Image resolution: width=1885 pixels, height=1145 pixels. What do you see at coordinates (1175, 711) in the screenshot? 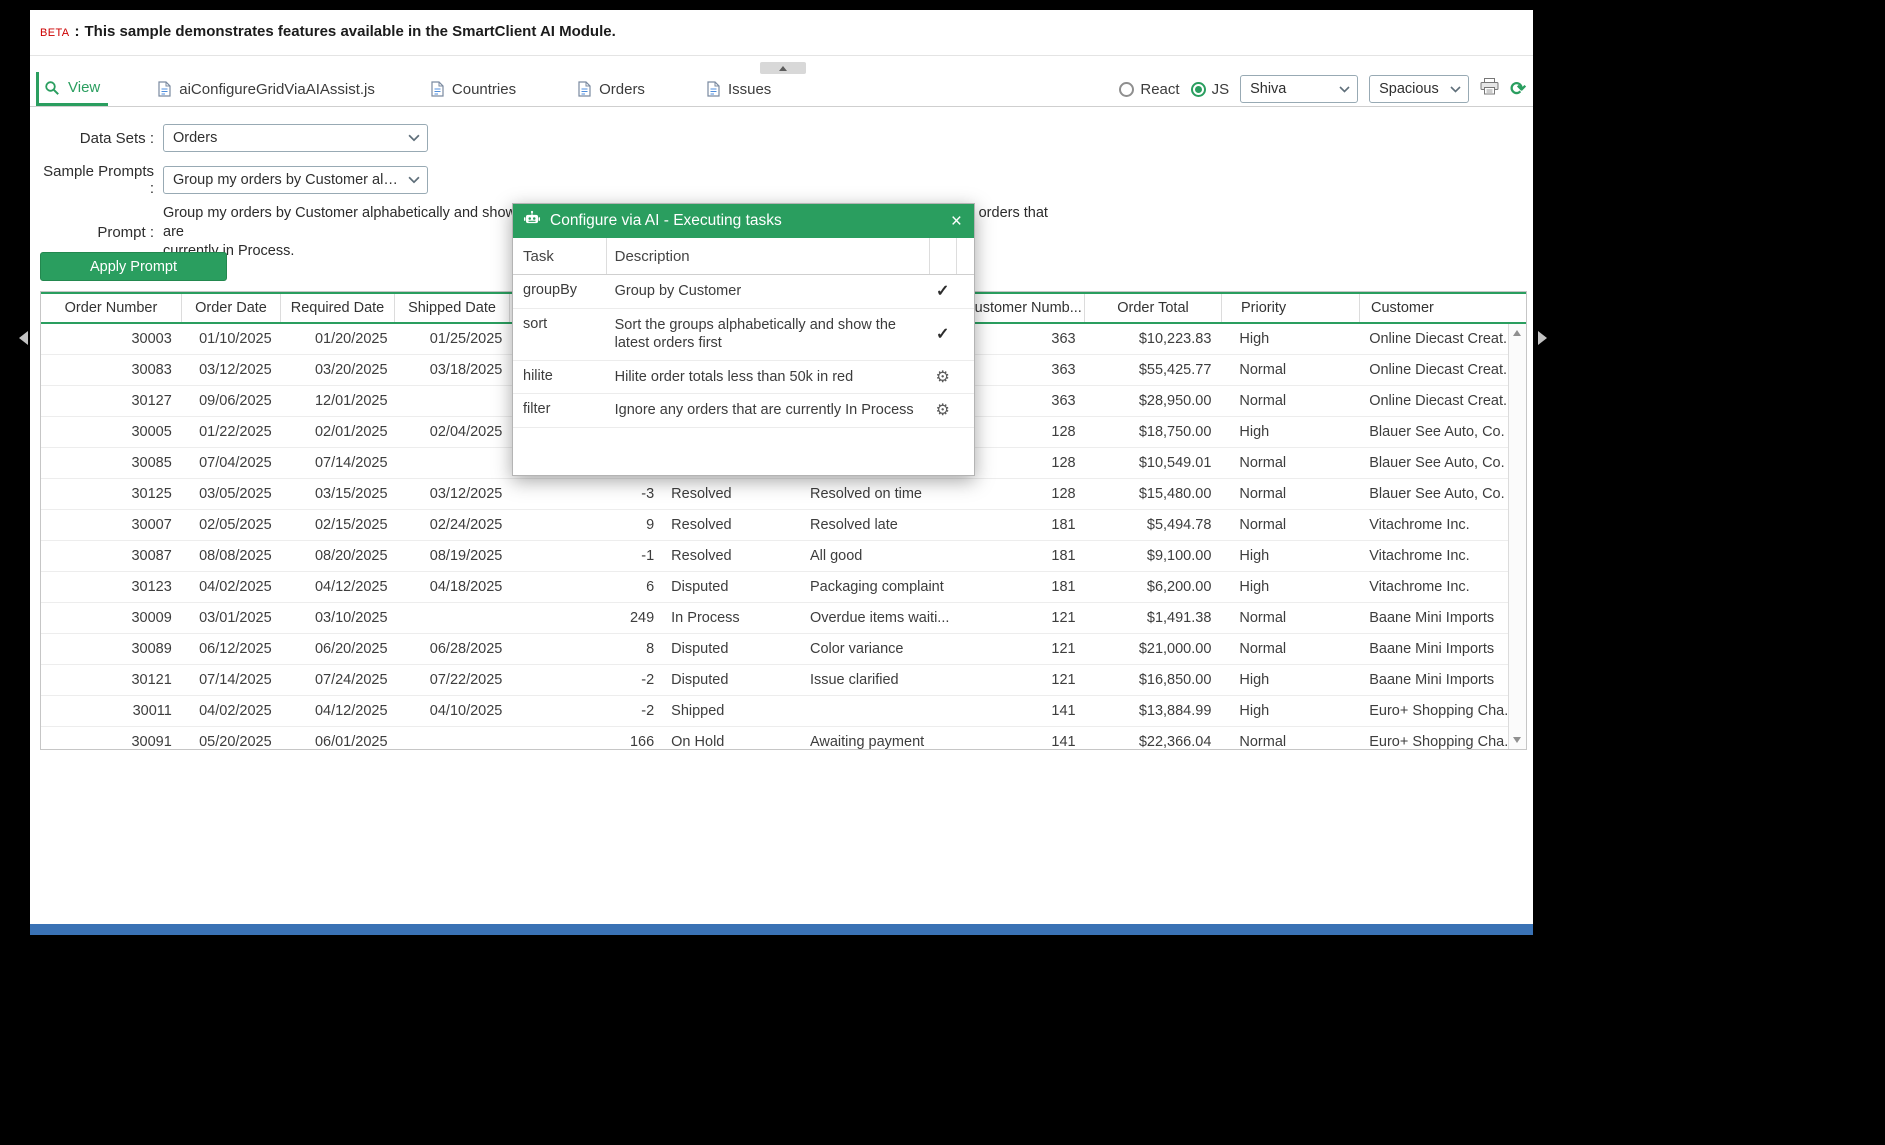
I see `cell-order-total: $13,884.99` at bounding box center [1175, 711].